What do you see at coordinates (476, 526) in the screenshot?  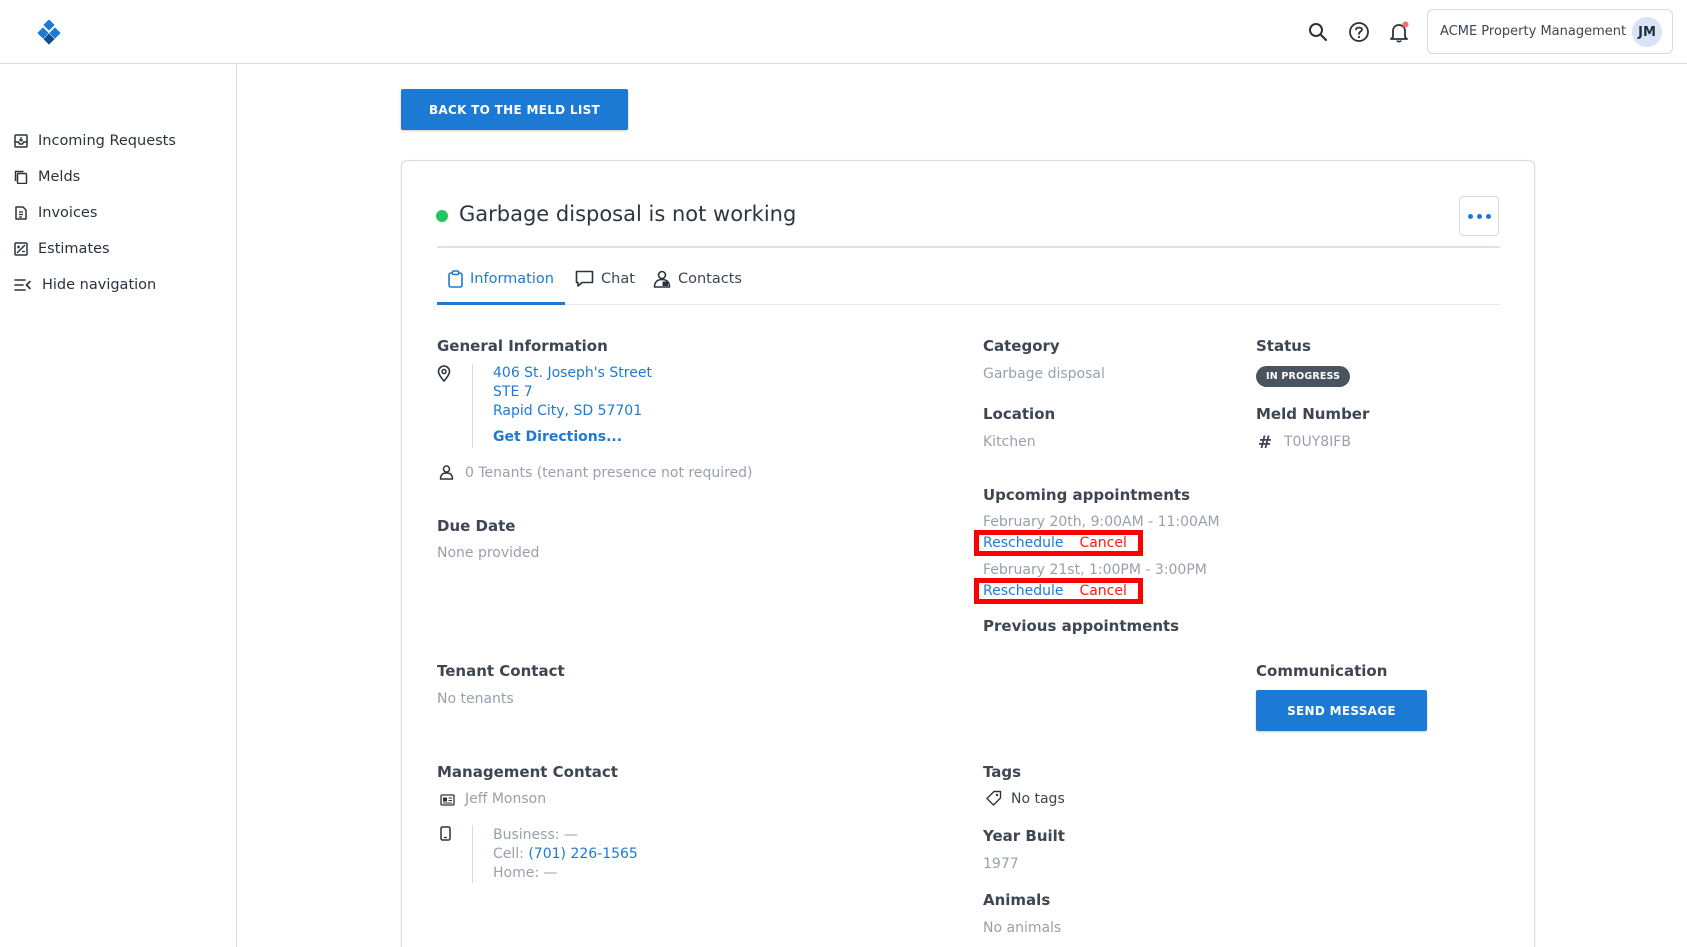 I see `due-date-heading: Due Date` at bounding box center [476, 526].